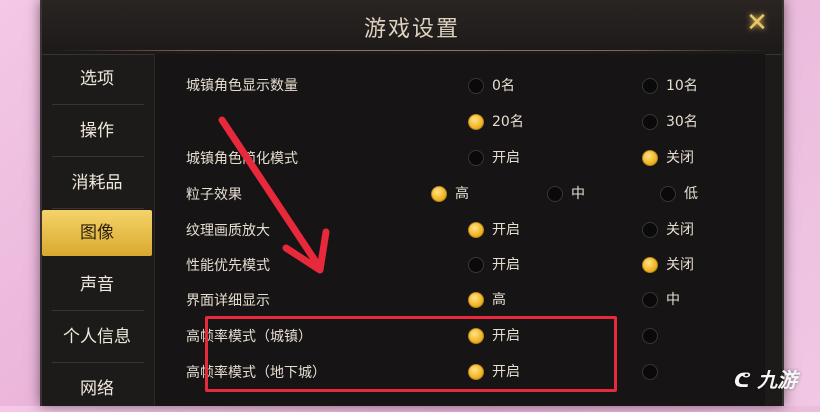 Image resolution: width=820 pixels, height=412 pixels. Describe the element at coordinates (411, 354) in the screenshot. I see `annotation-highlight-box` at that location.